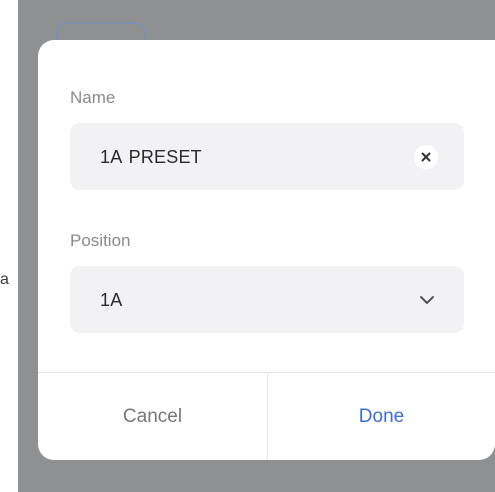 This screenshot has width=495, height=492. I want to click on clear-icon, so click(426, 157).